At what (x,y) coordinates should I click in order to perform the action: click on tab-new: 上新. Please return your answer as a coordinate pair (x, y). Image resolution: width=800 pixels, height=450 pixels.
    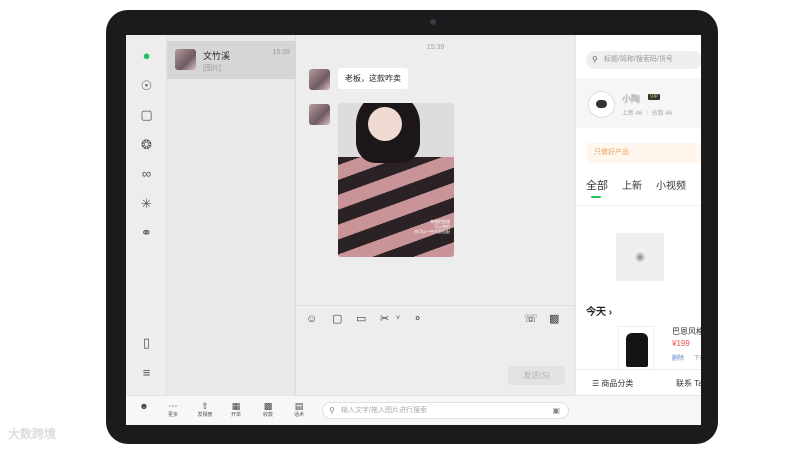
    Looking at the image, I should click on (632, 184).